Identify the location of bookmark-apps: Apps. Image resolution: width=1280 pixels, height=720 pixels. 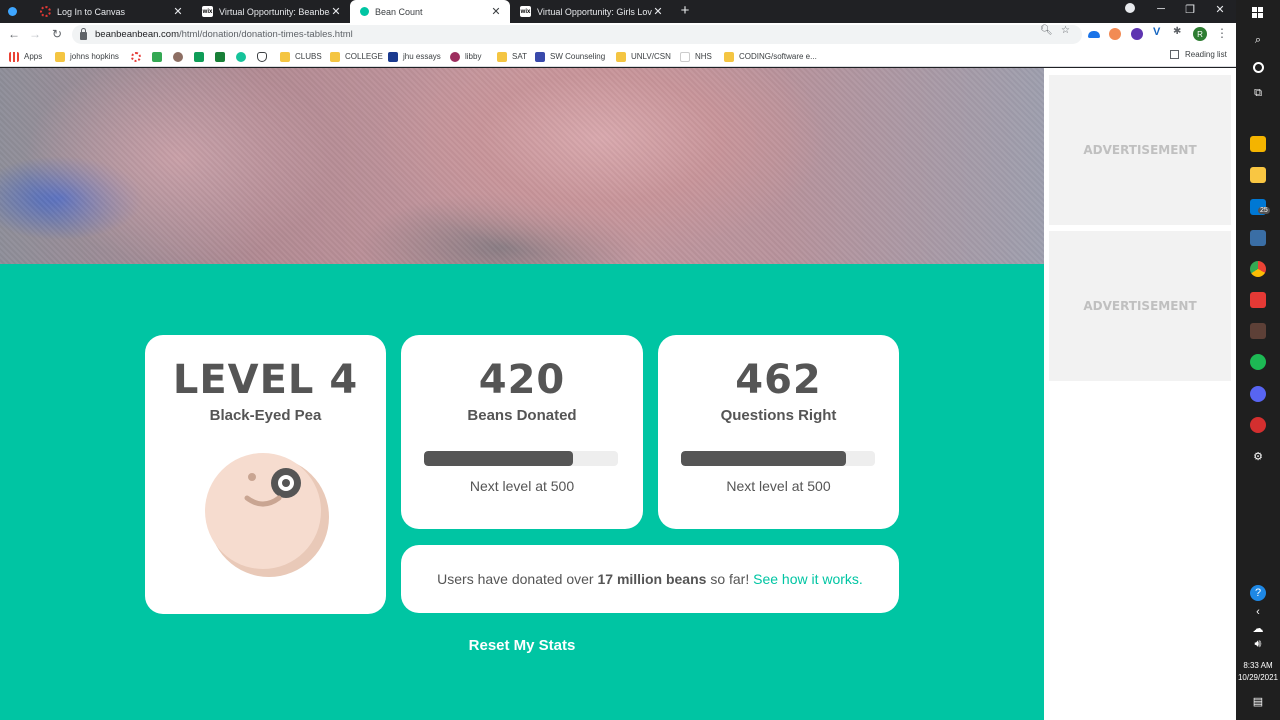
(25, 56).